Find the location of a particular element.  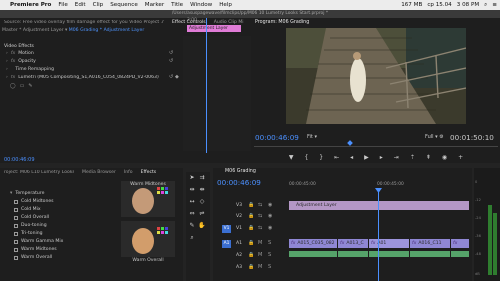

menu-window: Window is located at coordinates (201, 5).